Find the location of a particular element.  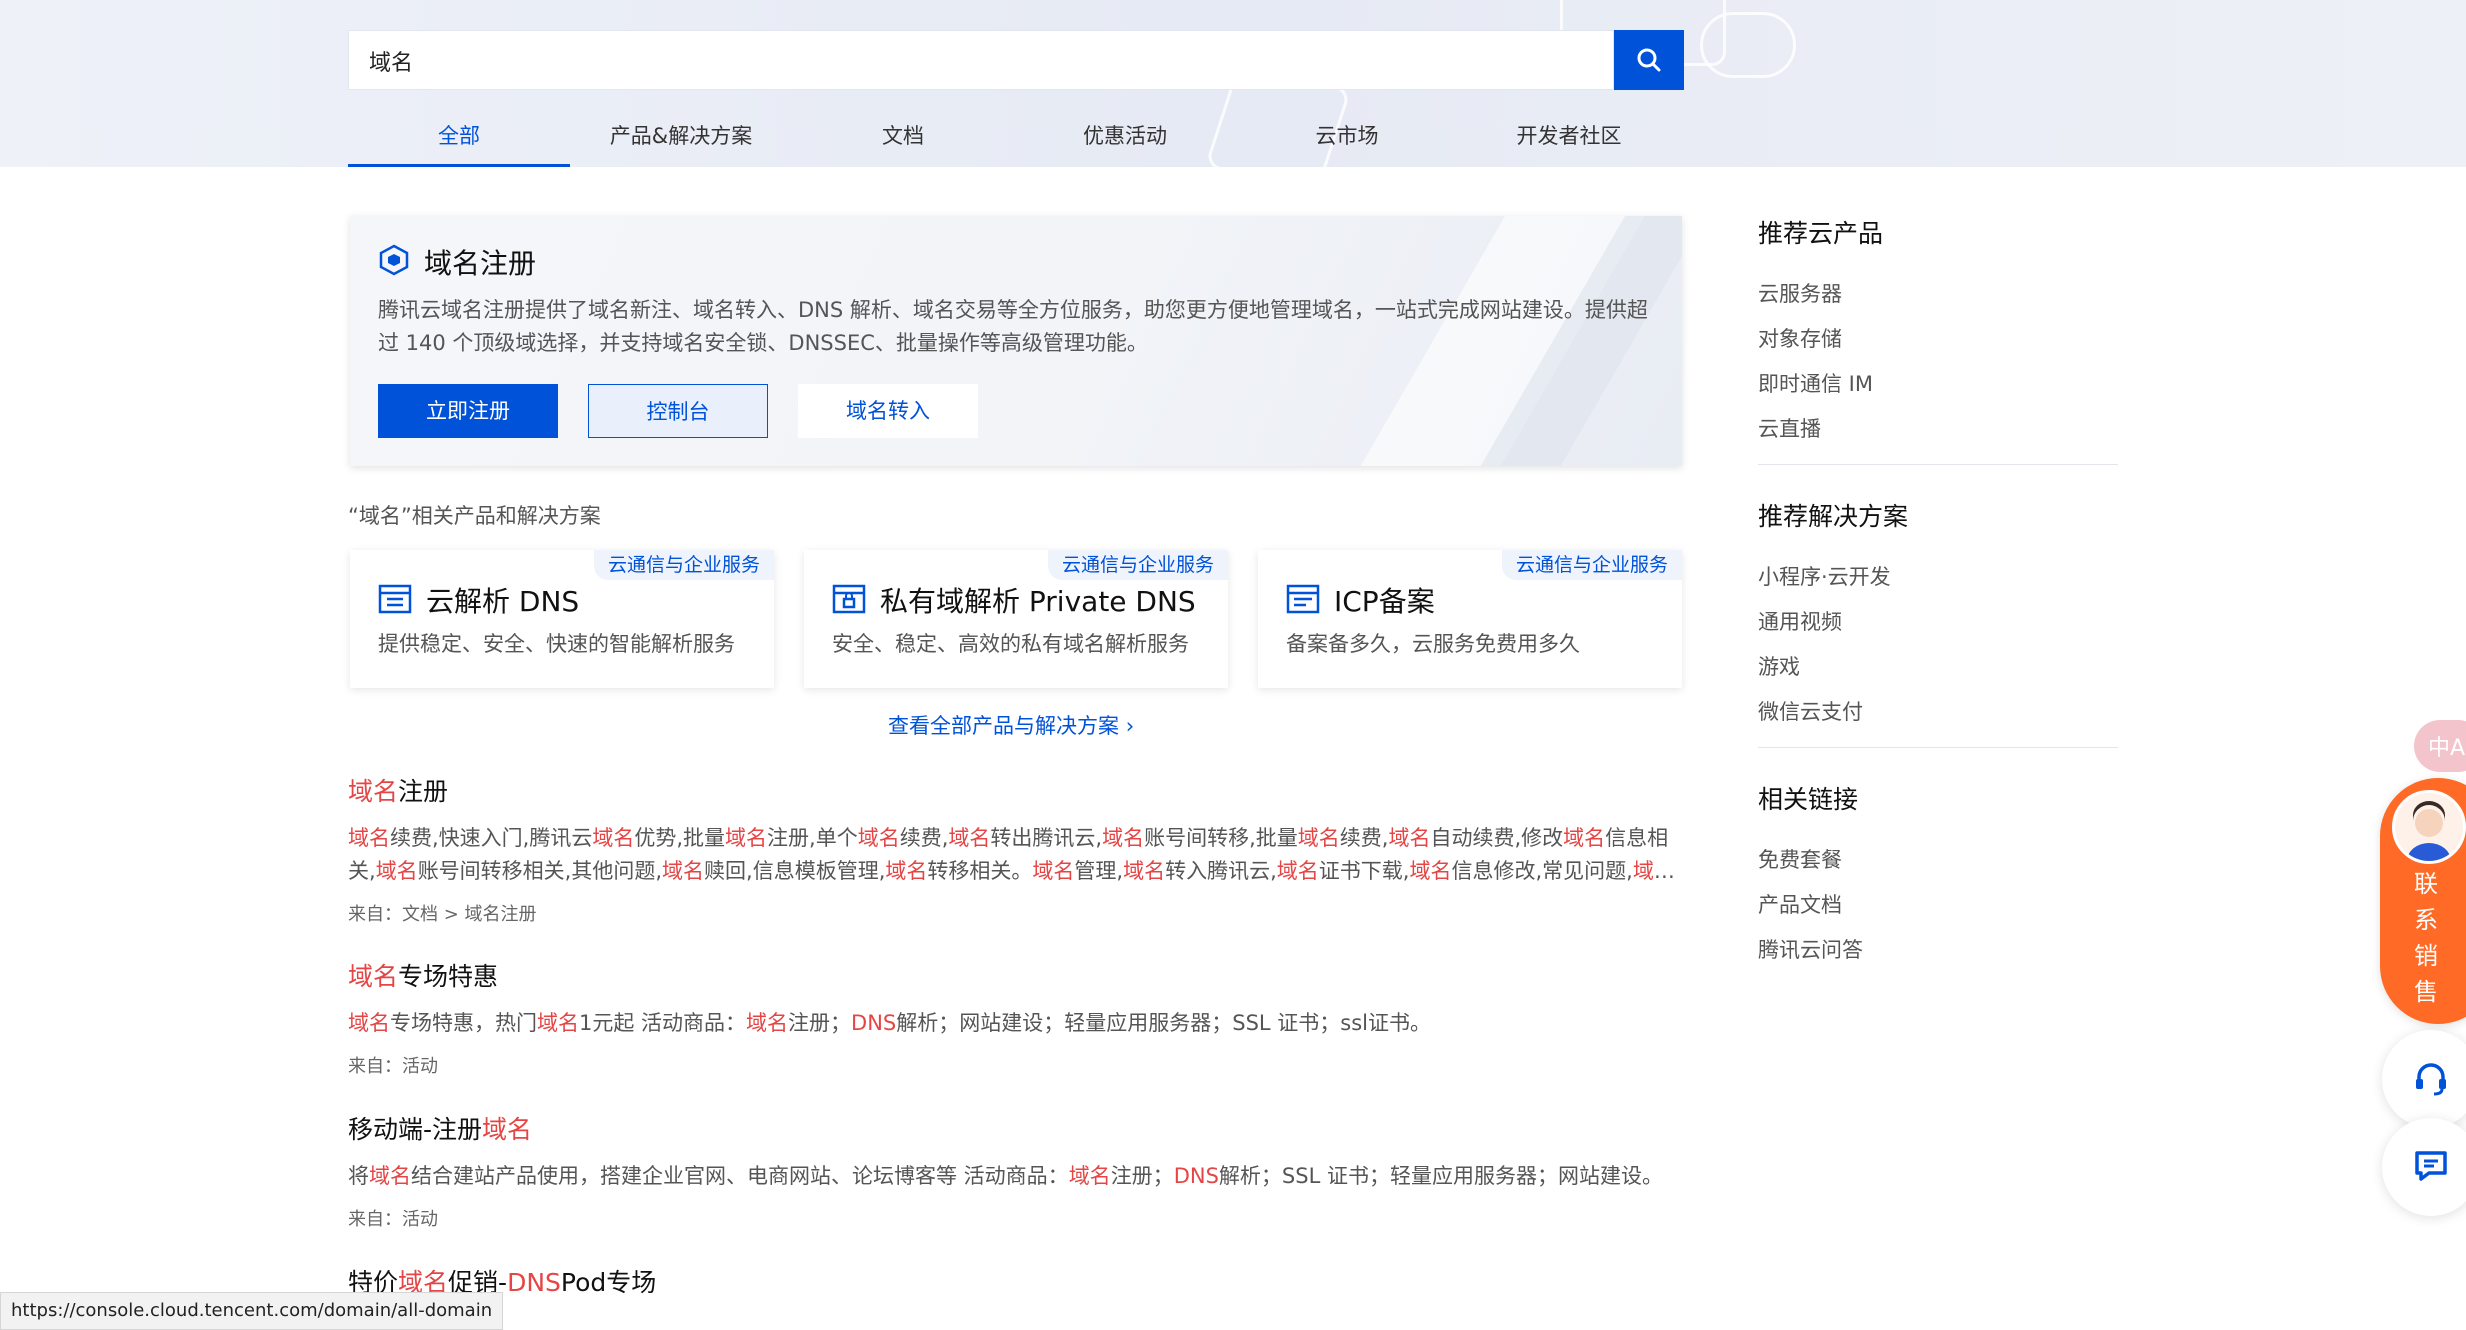

result-source: 来自：活动 is located at coordinates (393, 1066).